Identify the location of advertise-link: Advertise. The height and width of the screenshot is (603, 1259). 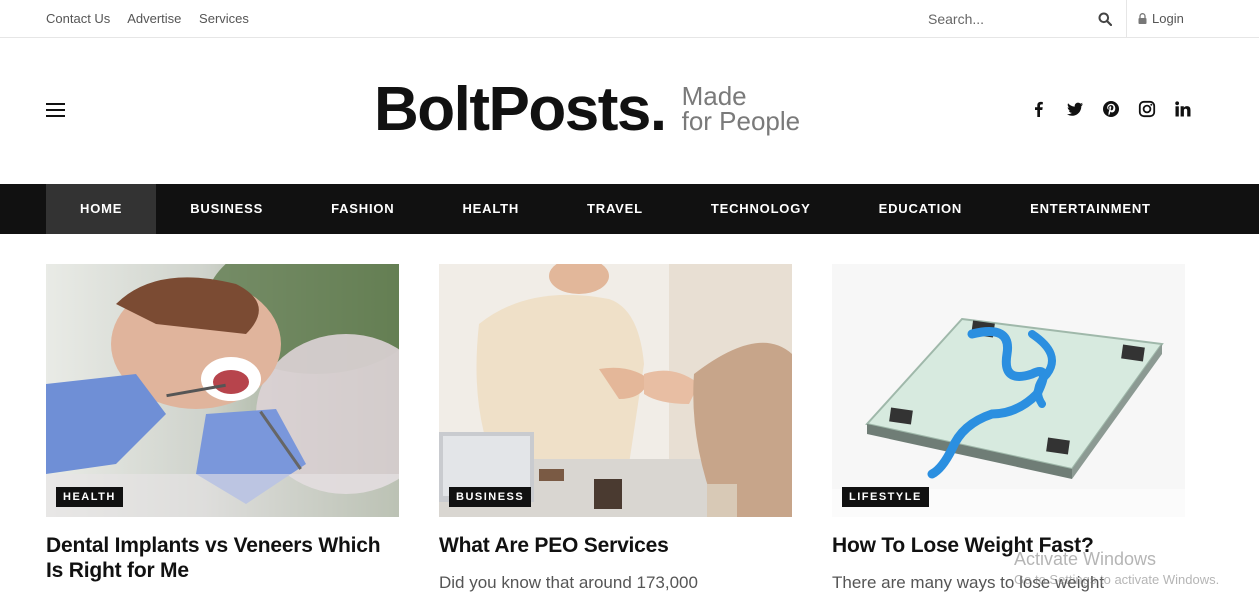
(154, 18).